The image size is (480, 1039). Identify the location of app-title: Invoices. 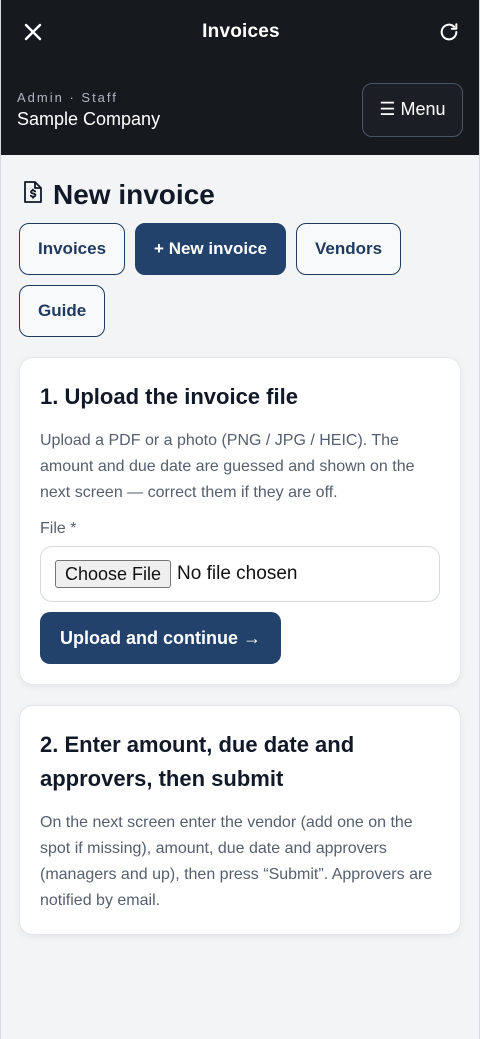
(241, 31).